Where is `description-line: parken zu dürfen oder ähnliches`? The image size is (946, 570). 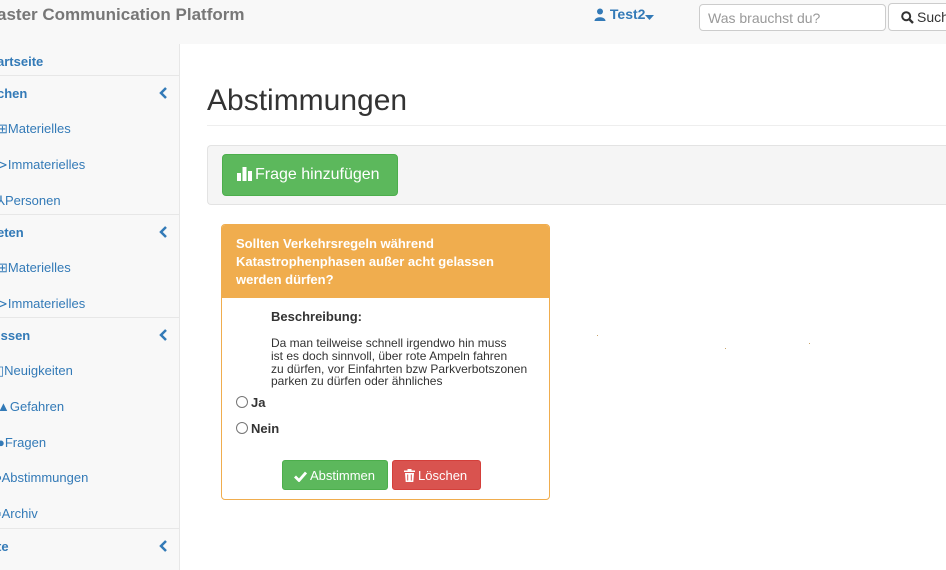 description-line: parken zu dürfen oder ähnliches is located at coordinates (357, 381).